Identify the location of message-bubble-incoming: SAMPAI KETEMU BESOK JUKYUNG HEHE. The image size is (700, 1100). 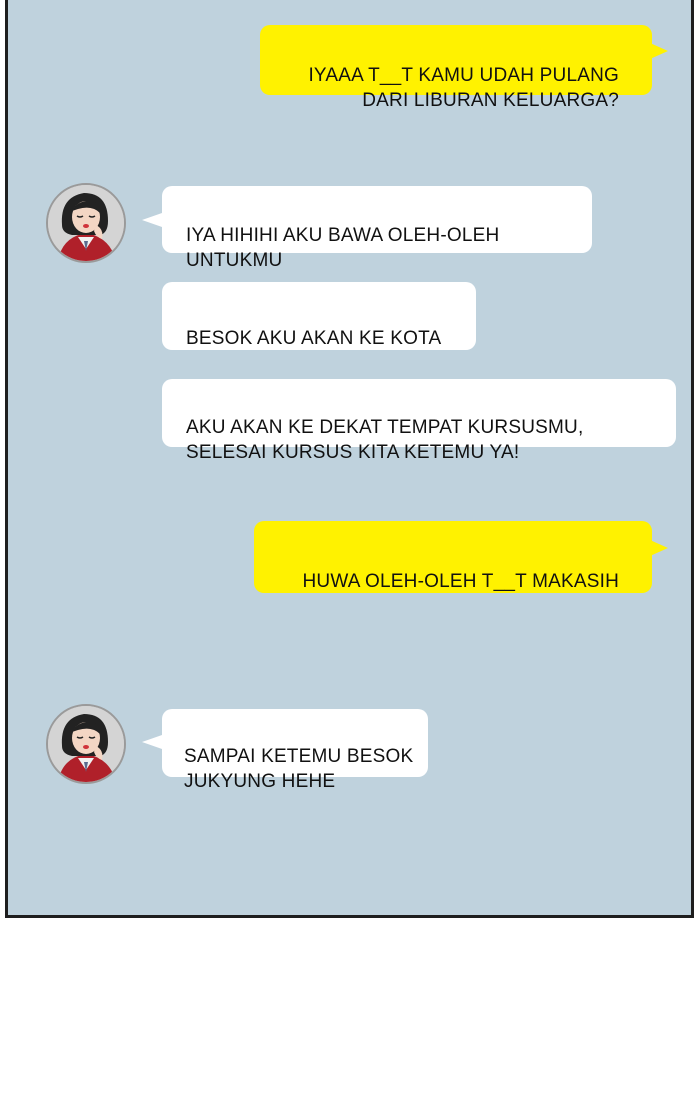
(295, 750).